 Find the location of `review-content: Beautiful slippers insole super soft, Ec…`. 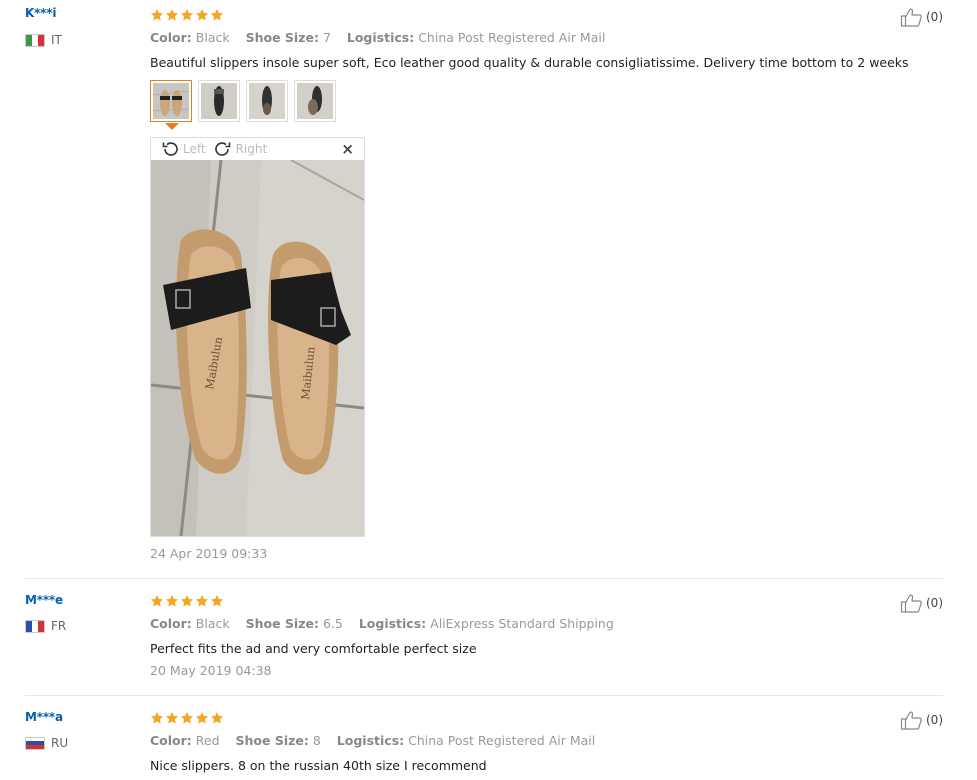

review-content: Beautiful slippers insole super soft, Ec… is located at coordinates (529, 62).